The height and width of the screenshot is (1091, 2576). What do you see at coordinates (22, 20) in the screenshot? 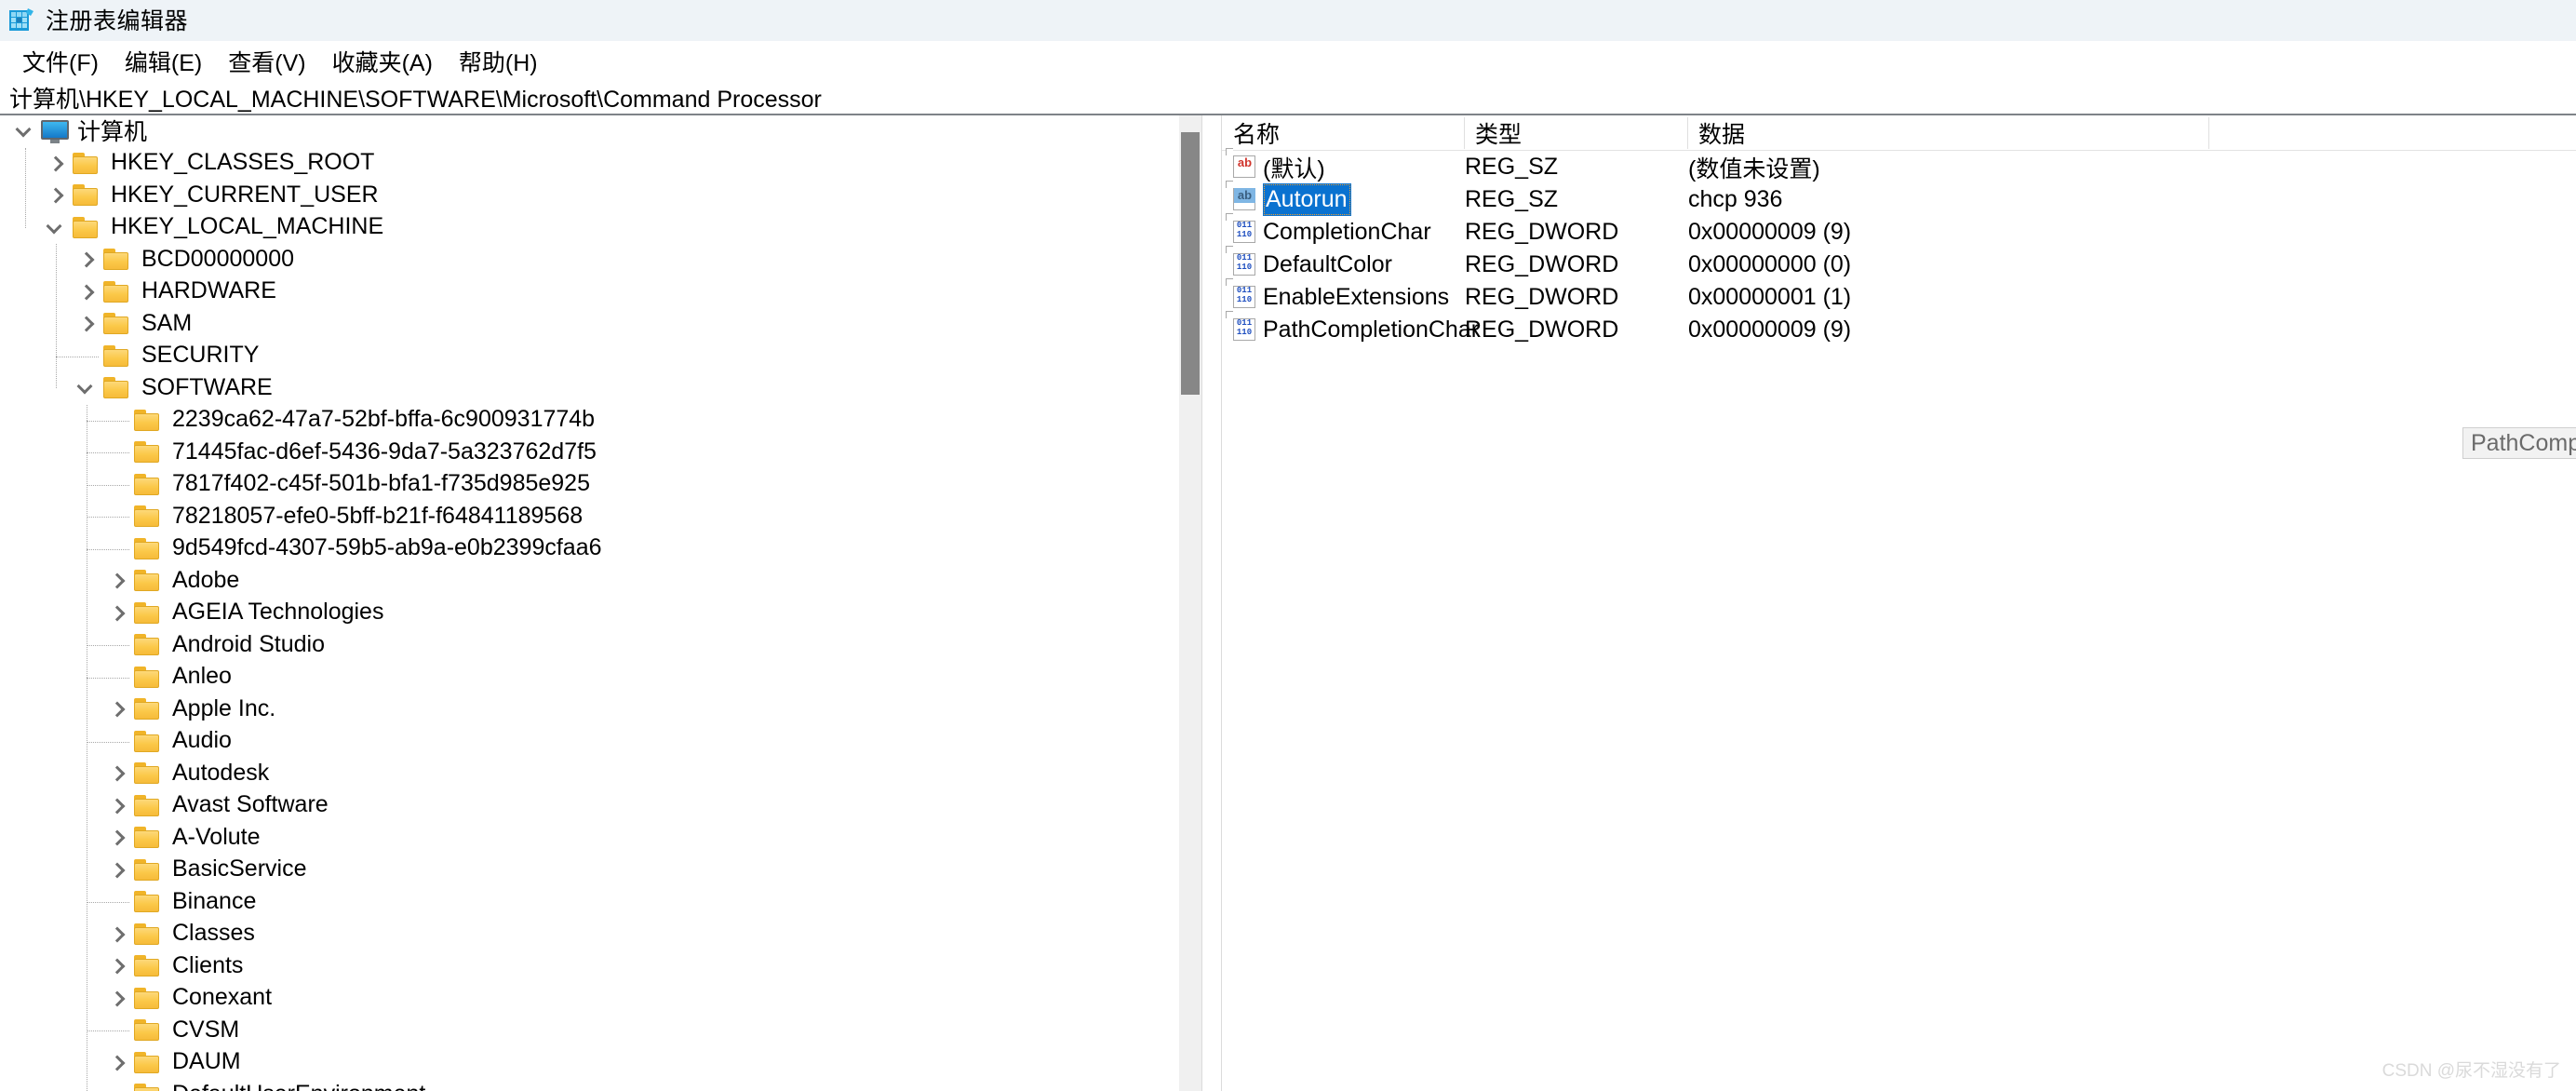
I see `registry-editor-icon` at bounding box center [22, 20].